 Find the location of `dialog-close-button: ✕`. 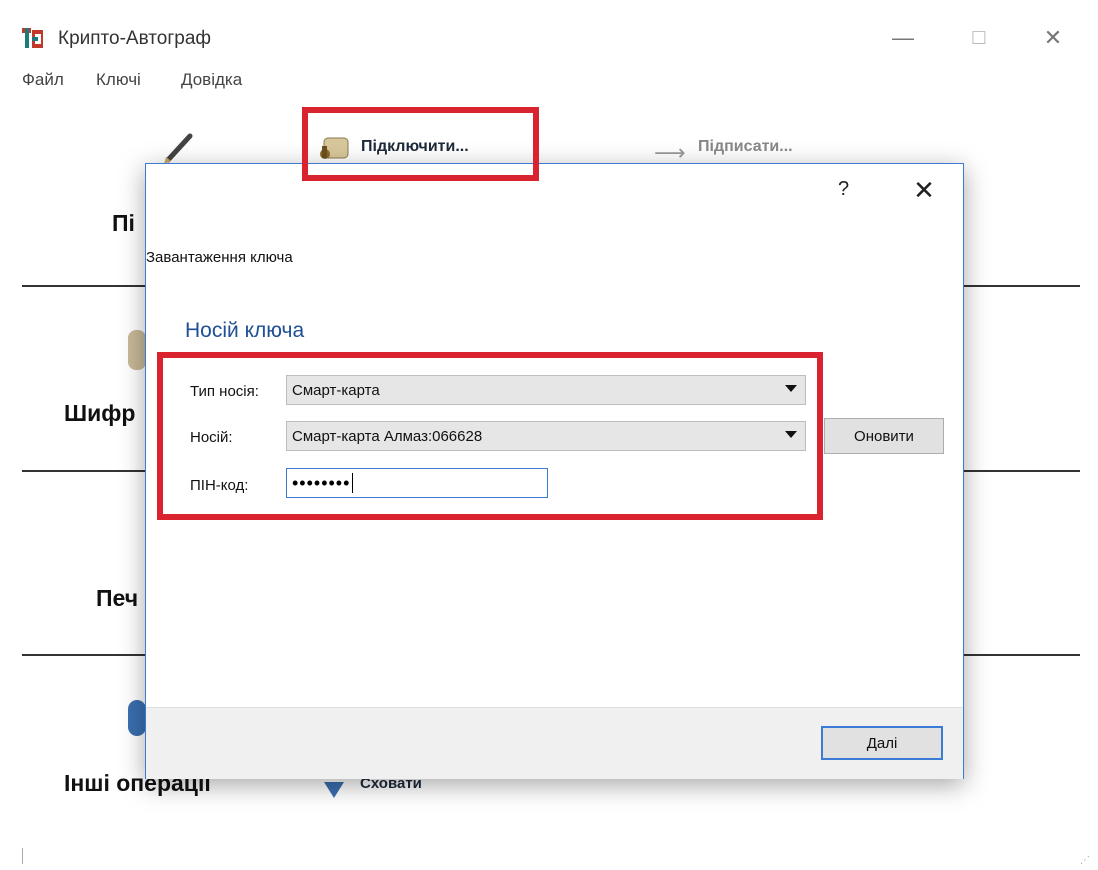

dialog-close-button: ✕ is located at coordinates (924, 190).